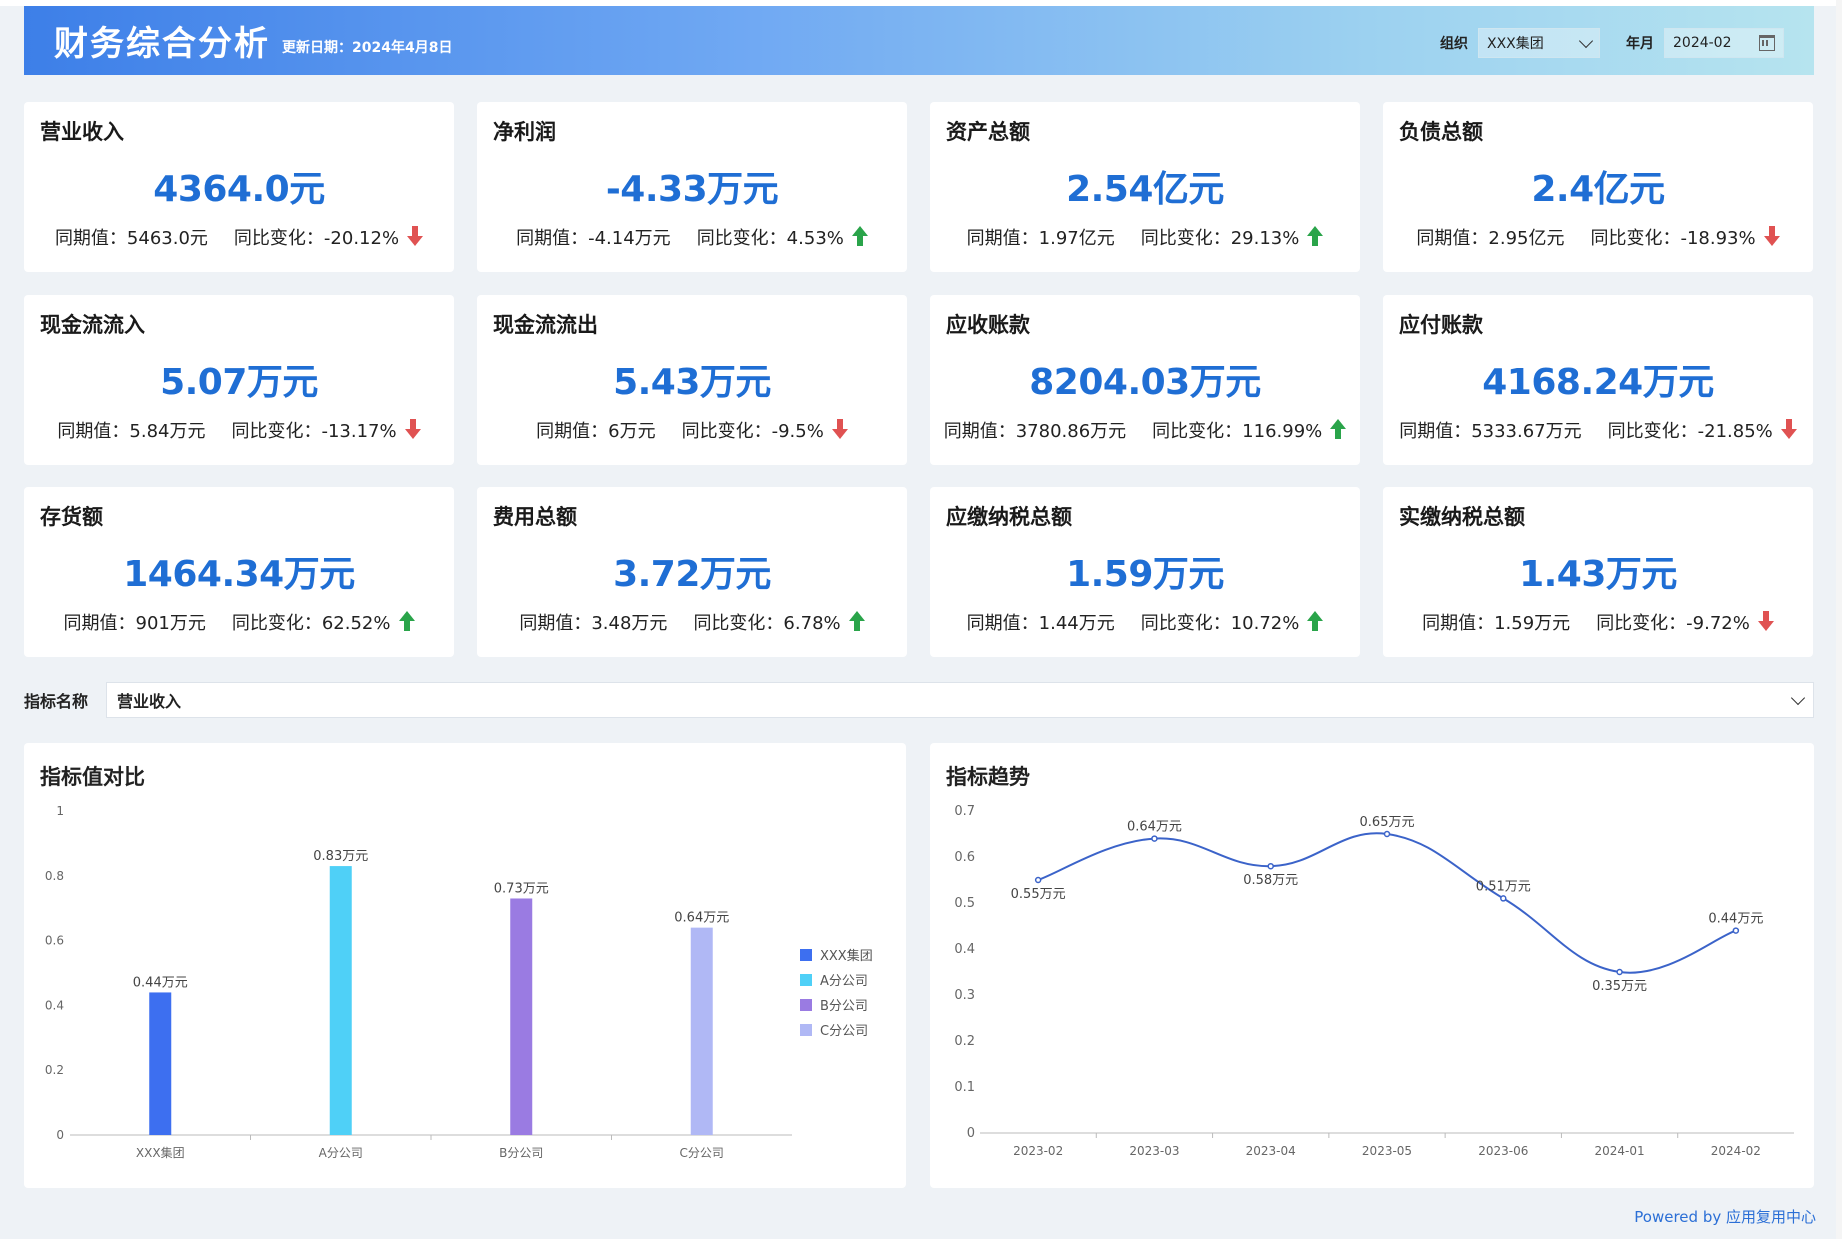  I want to click on kpi-value: 2.54亿元, so click(1145, 189).